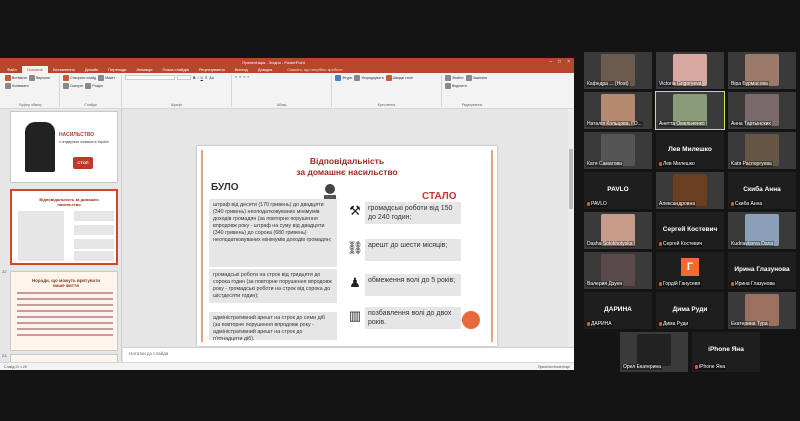 The width and height of the screenshot is (800, 421). What do you see at coordinates (618, 310) in the screenshot?
I see `participant-tile: ДАРИНА ДАРИНА` at bounding box center [618, 310].